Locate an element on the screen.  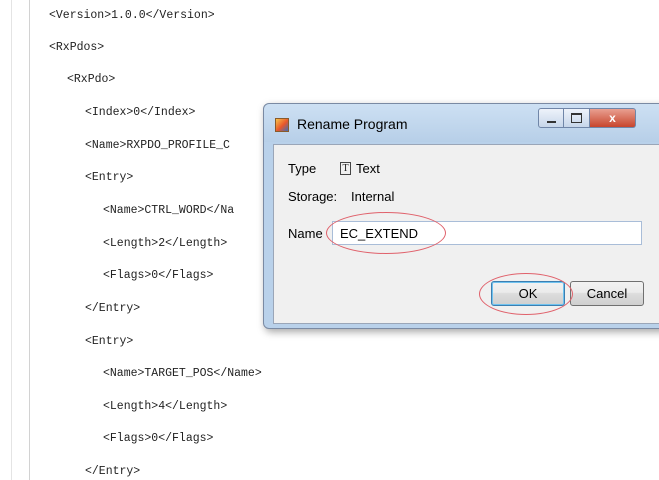
code-line: <Name>RXPDO_PROFILE_C is located at coordinates (157, 145).